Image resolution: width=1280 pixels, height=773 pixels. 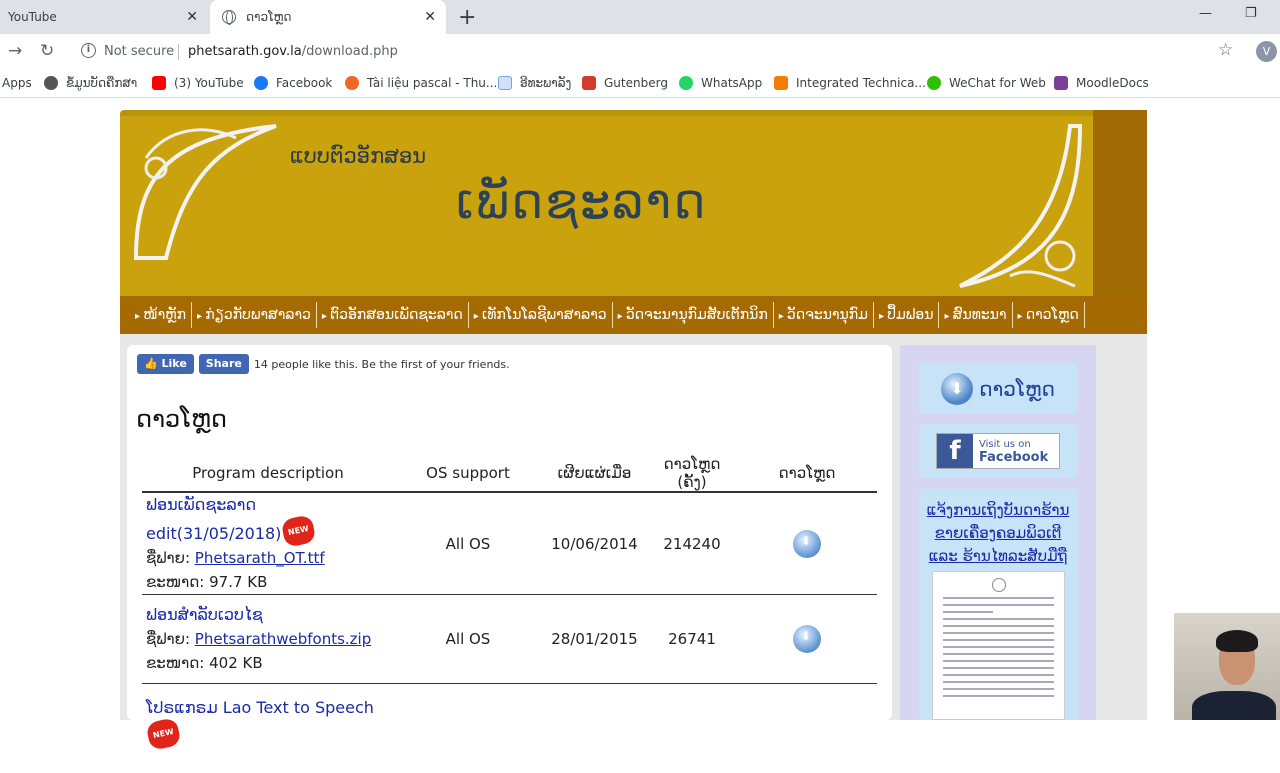 What do you see at coordinates (997, 83) in the screenshot?
I see `bookmark-label: WeChat for Web` at bounding box center [997, 83].